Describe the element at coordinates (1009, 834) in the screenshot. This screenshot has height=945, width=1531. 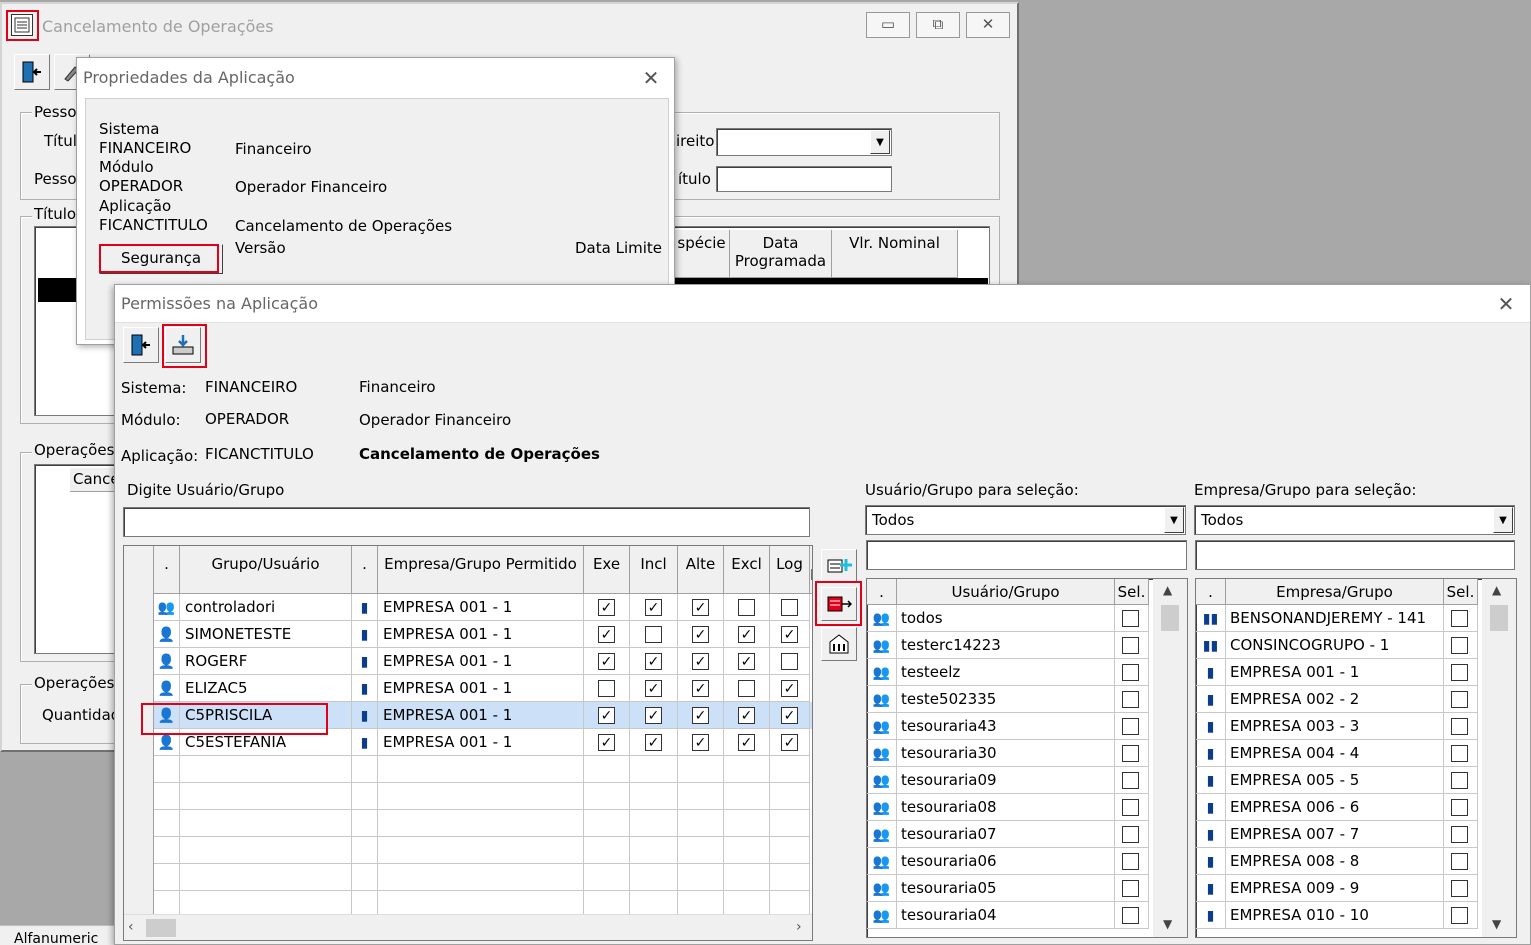
I see `user-list-item: 👥 tesouraria07` at that location.